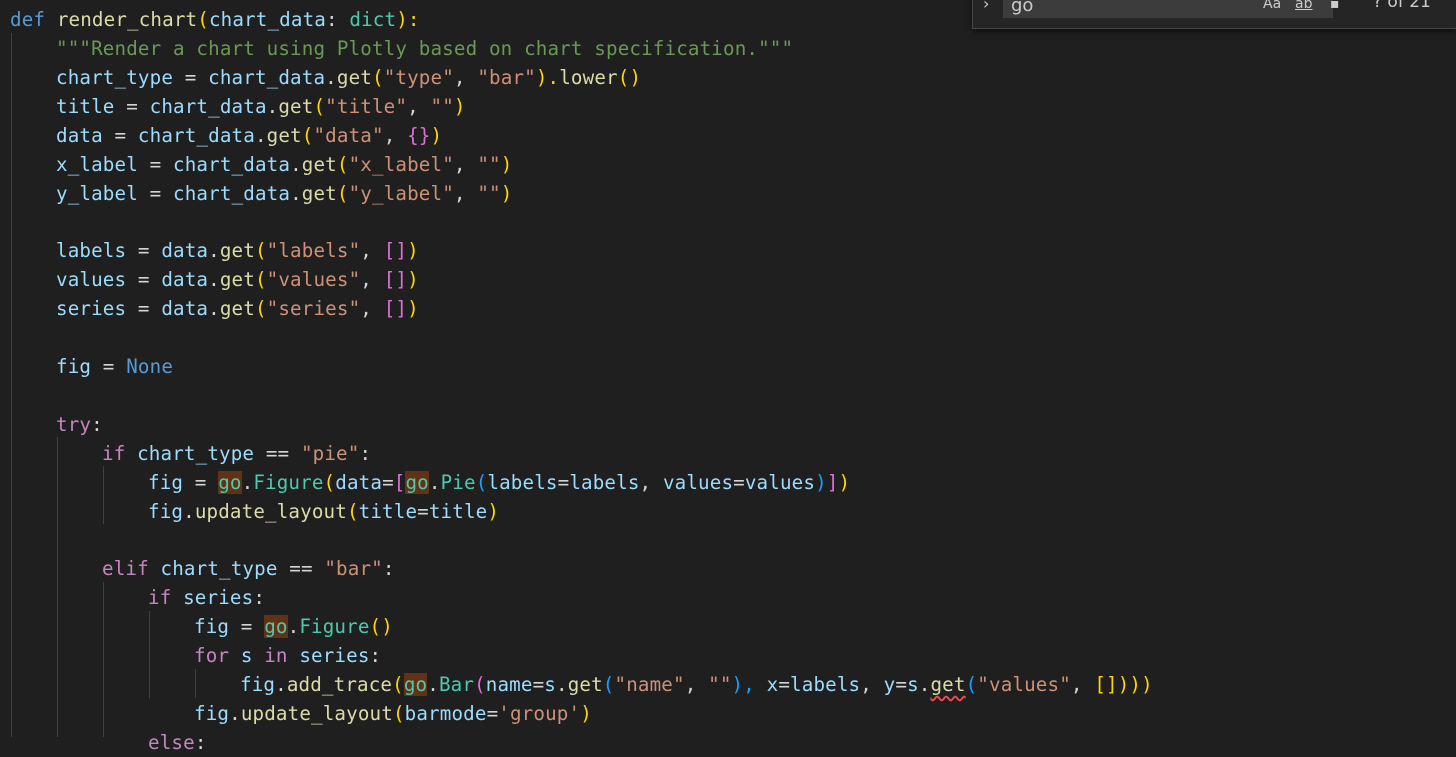  Describe the element at coordinates (408, 19) in the screenshot. I see `paren: ):` at that location.